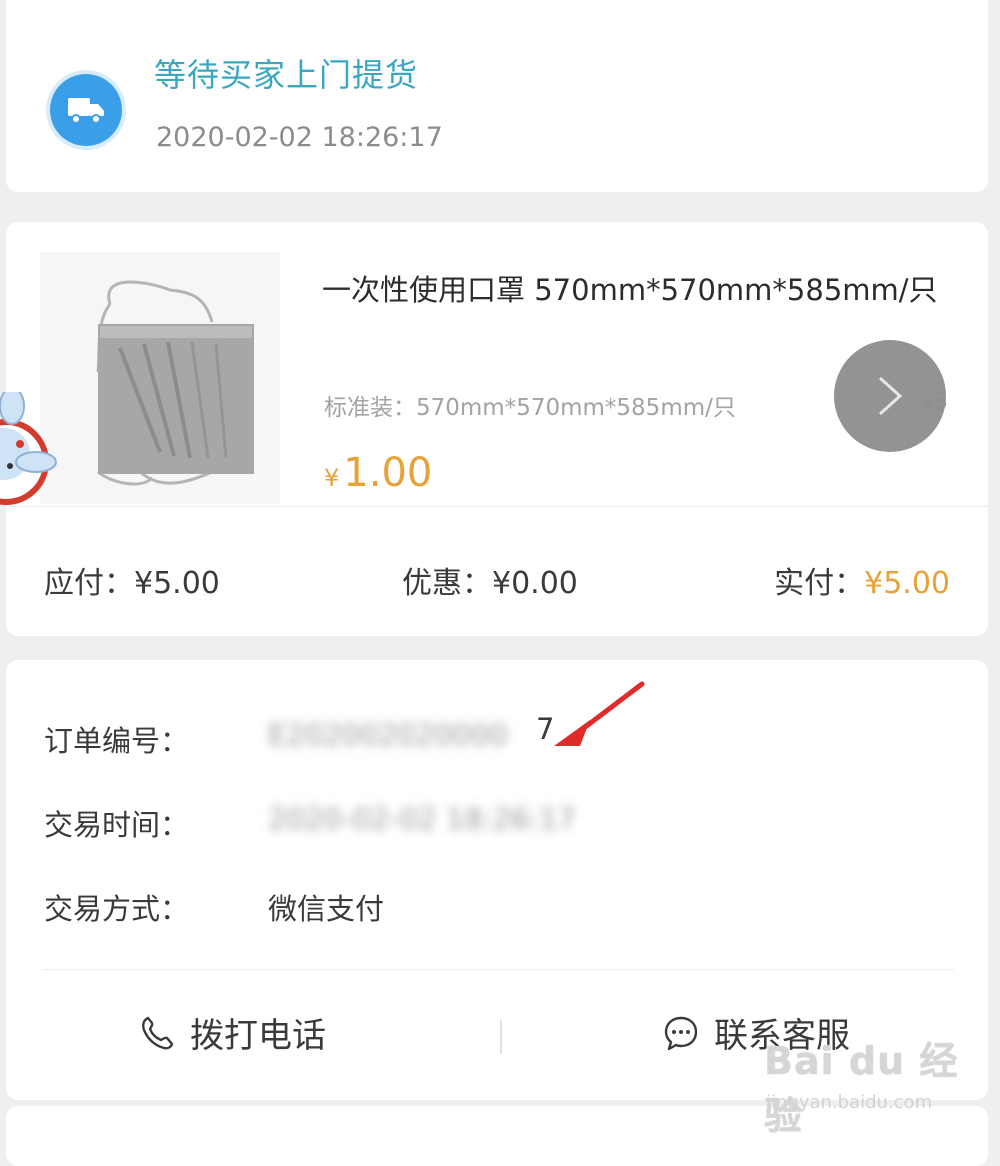 The image size is (1000, 1166). What do you see at coordinates (86, 110) in the screenshot?
I see `truck-icon` at bounding box center [86, 110].